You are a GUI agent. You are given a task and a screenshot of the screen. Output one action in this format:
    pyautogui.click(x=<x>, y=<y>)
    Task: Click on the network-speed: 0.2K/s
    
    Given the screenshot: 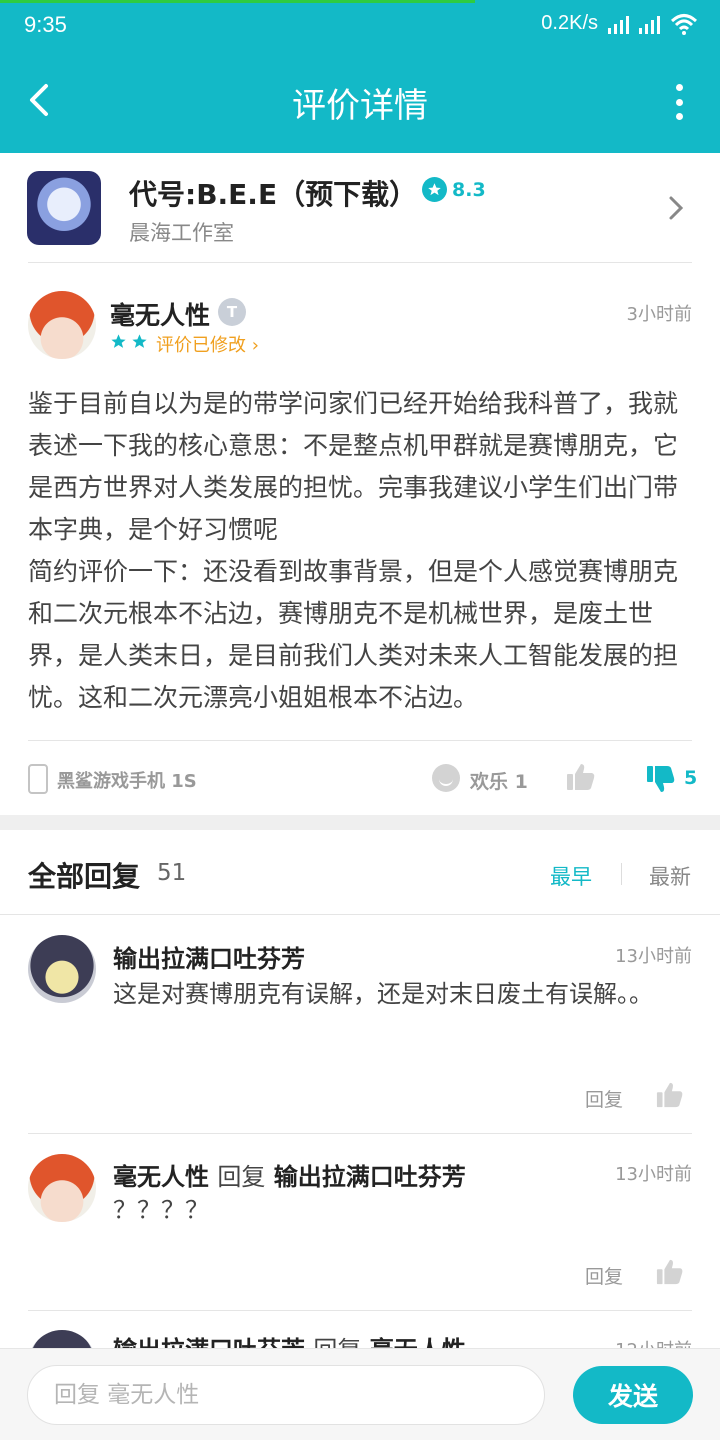 What is the action you would take?
    pyautogui.click(x=569, y=23)
    